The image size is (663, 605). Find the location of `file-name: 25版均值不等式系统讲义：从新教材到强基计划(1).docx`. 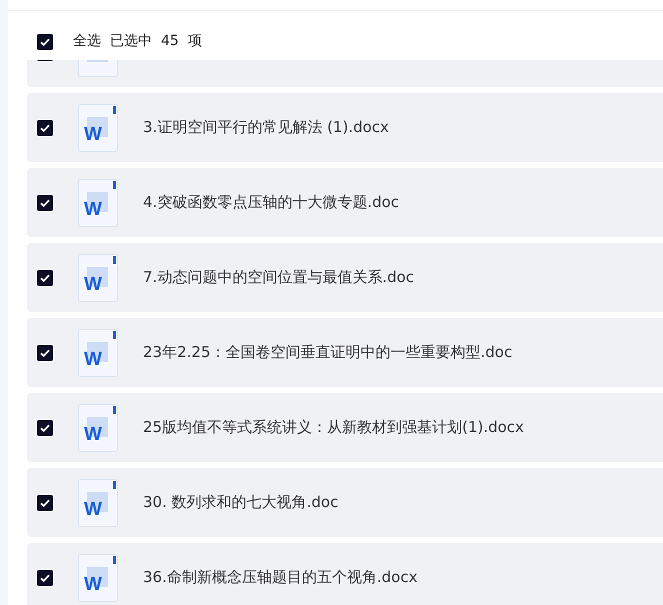

file-name: 25版均值不等式系统讲义：从新教材到强基计划(1).docx is located at coordinates (333, 427).